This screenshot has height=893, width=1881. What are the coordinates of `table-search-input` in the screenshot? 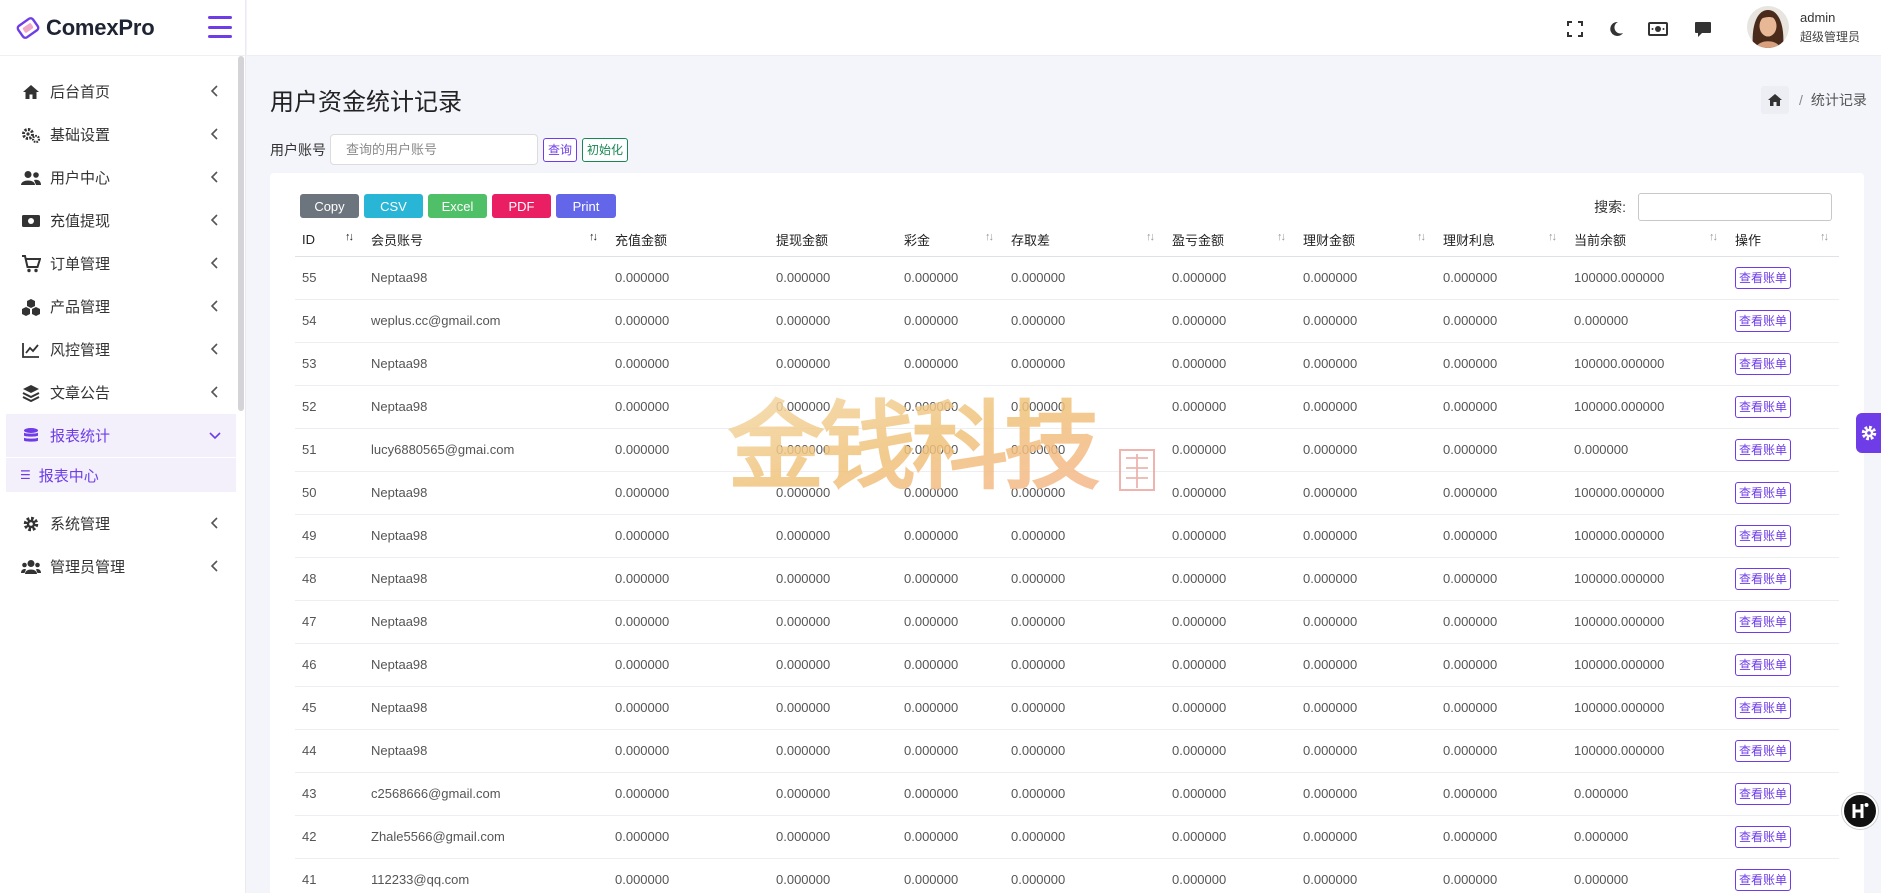 It's located at (1735, 207).